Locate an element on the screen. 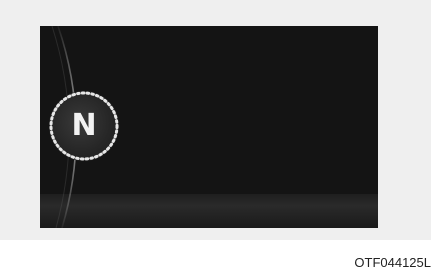 The height and width of the screenshot is (276, 431). figure-code-label: OTF044125L is located at coordinates (392, 262).